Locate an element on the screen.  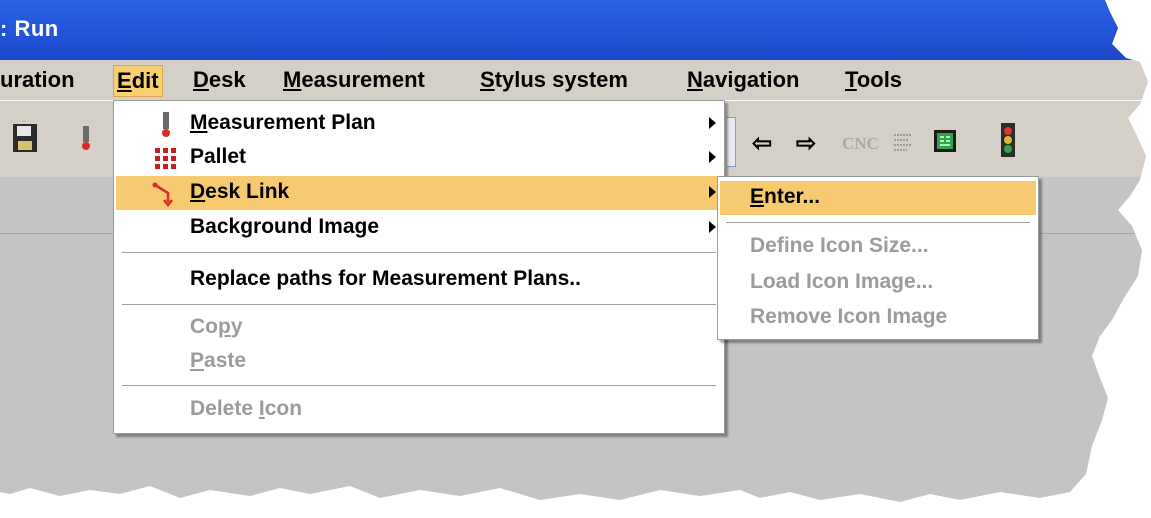
wave-icon is located at coordinates (903, 142).